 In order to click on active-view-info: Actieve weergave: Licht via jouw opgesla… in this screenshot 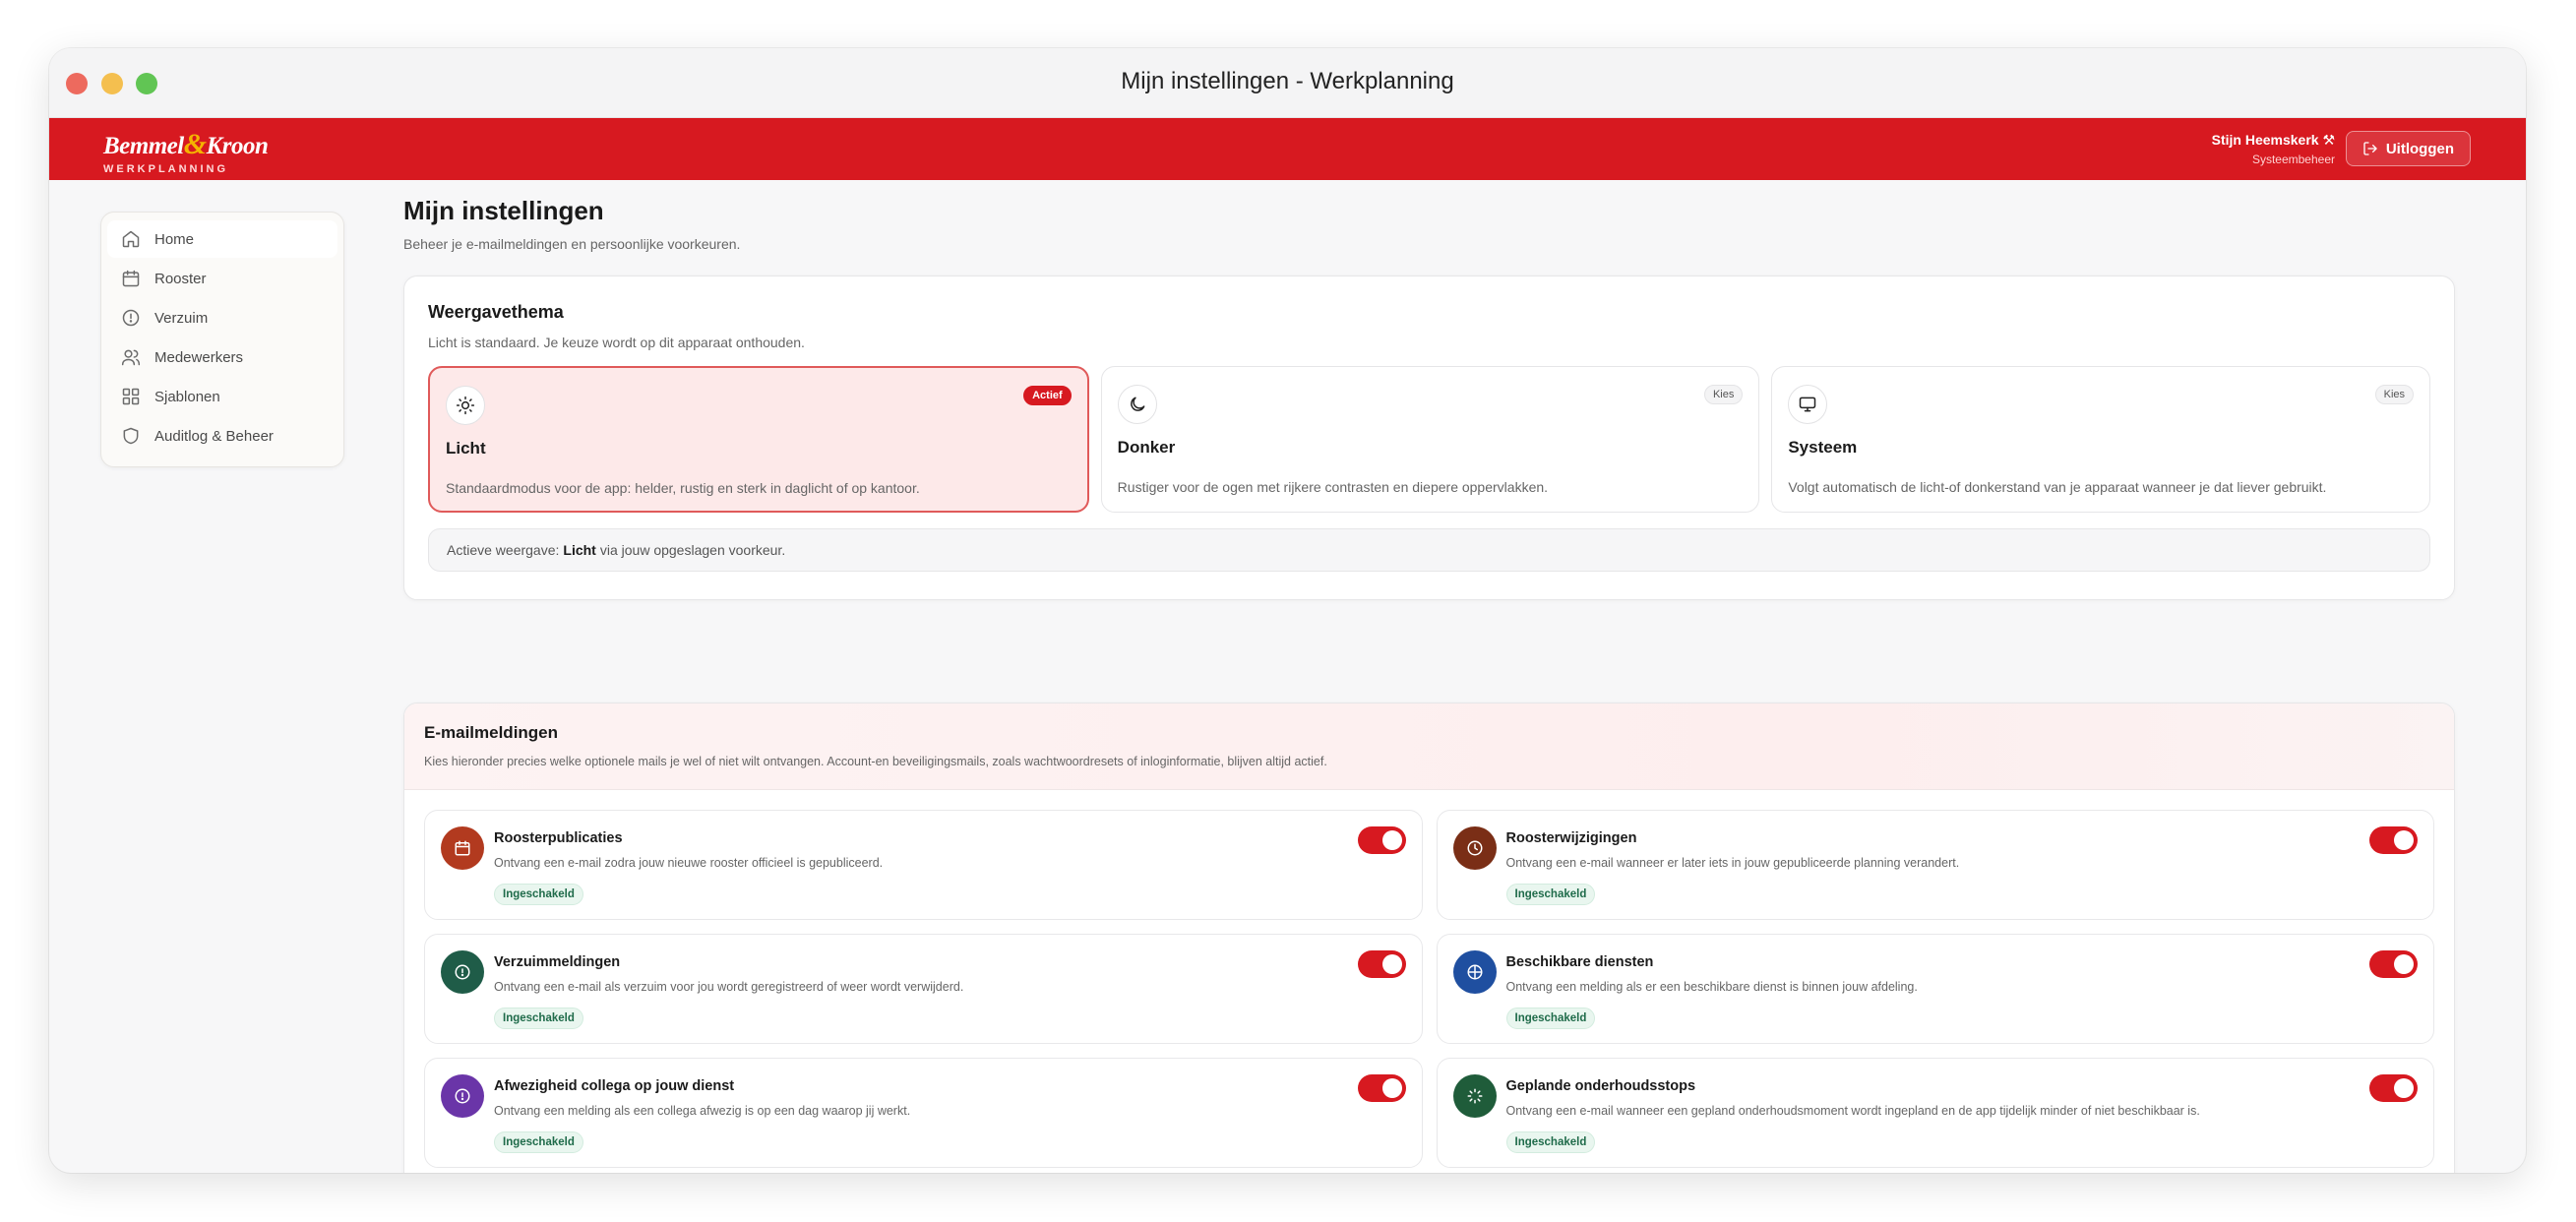, I will do `click(1429, 550)`.